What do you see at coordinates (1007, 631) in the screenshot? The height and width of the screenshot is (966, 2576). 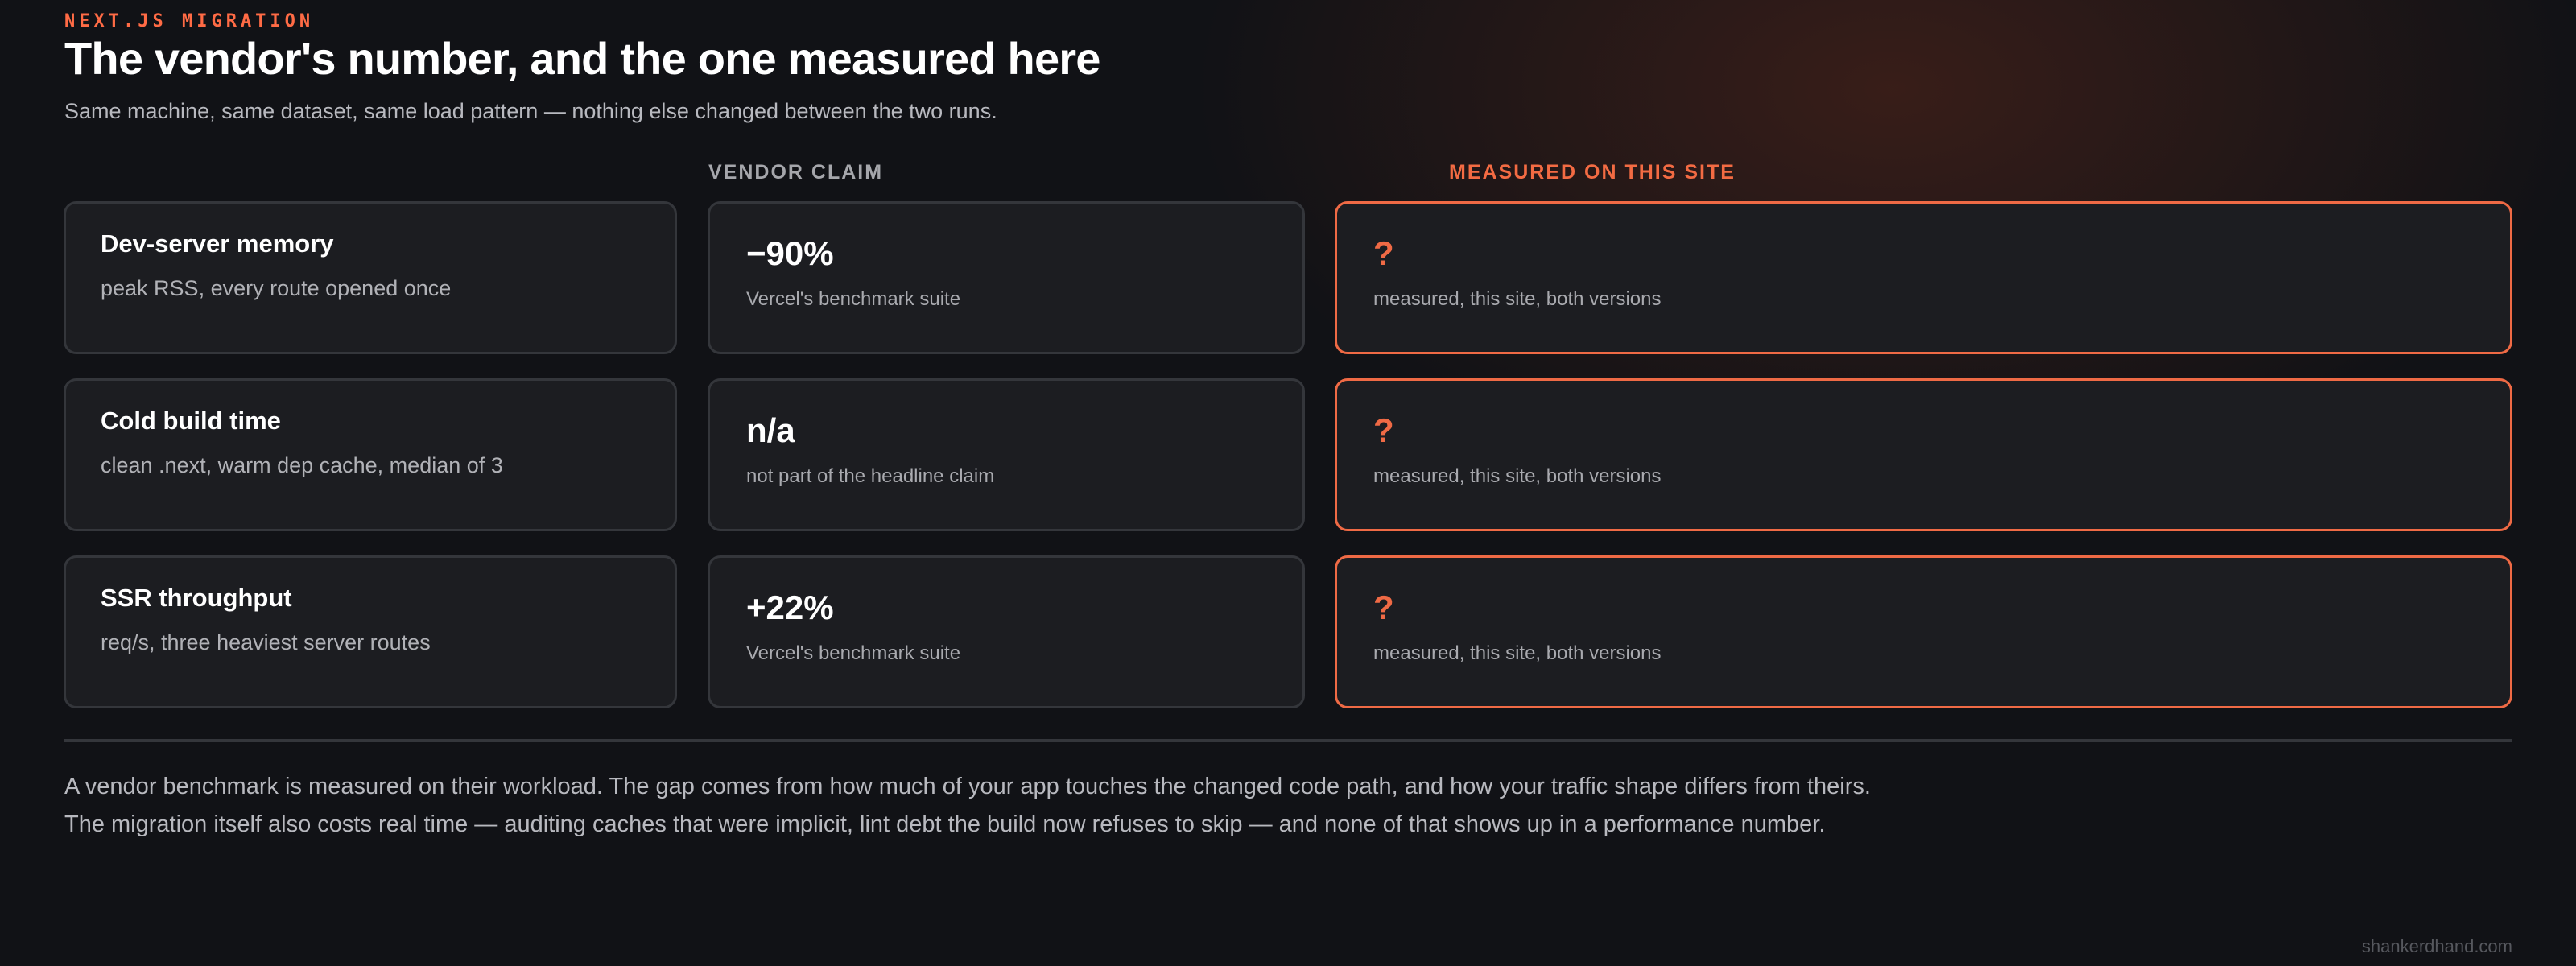 I see `vendor-claim-card-ssr-throughput: +22% Vercel's benchmark suite` at bounding box center [1007, 631].